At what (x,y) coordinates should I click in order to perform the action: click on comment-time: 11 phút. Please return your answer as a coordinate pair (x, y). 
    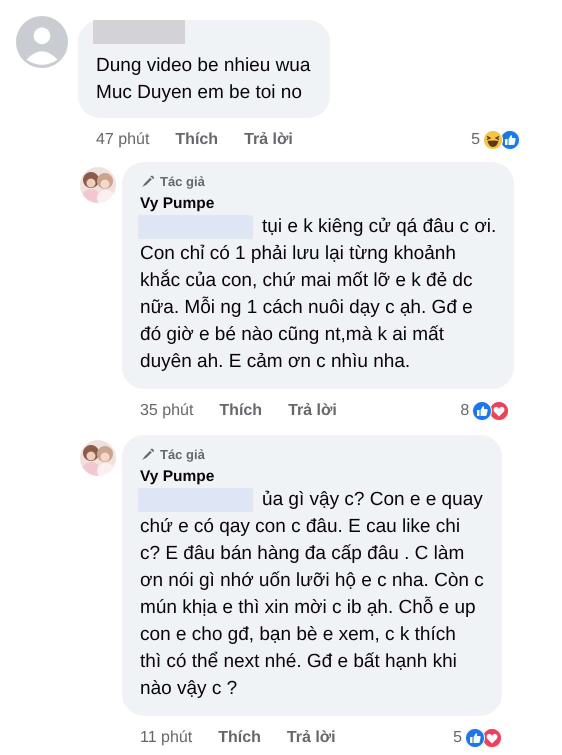
    Looking at the image, I should click on (166, 738).